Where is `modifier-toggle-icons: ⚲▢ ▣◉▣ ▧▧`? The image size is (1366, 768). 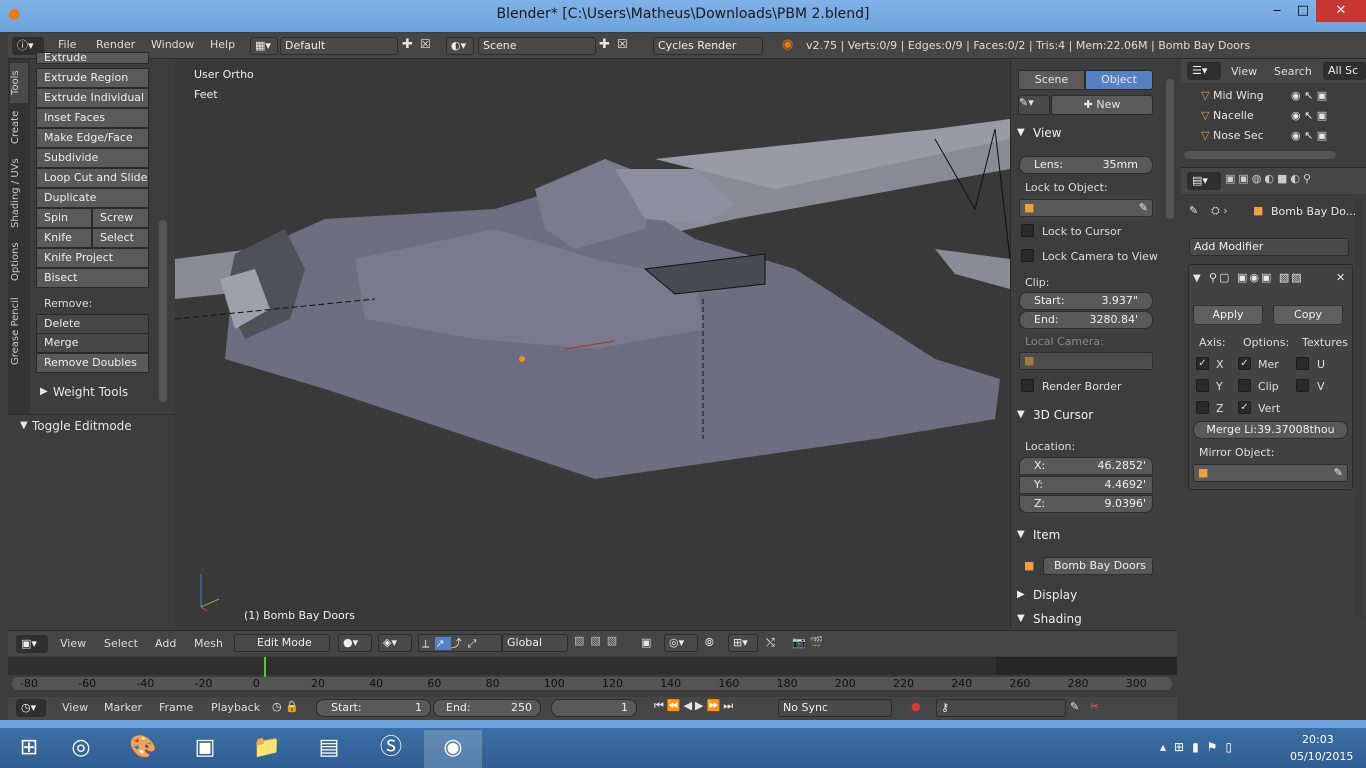 modifier-toggle-icons: ⚲▢ ▣◉▣ ▧▧ is located at coordinates (1256, 277).